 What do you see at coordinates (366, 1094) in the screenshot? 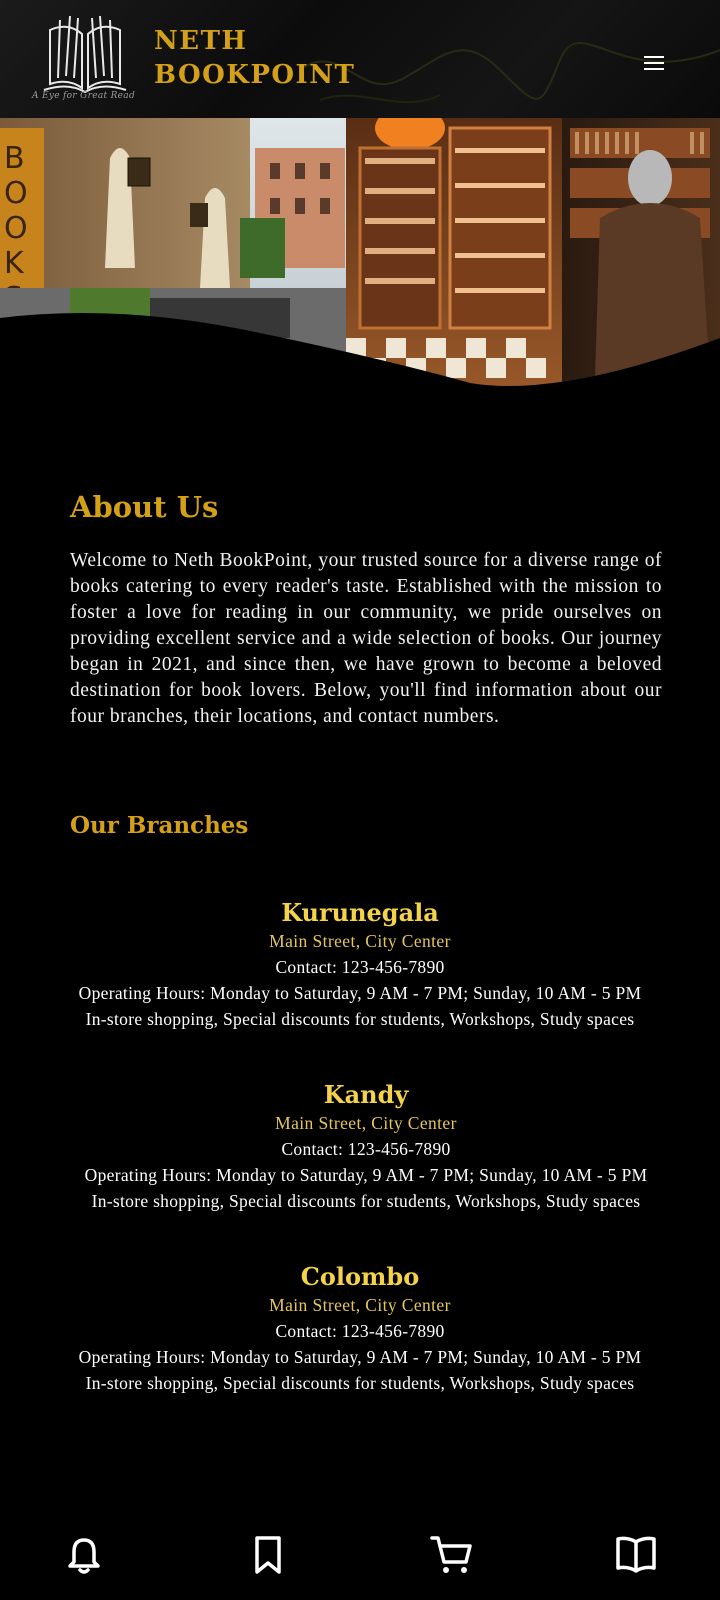
I see `branch-name: Kandy` at bounding box center [366, 1094].